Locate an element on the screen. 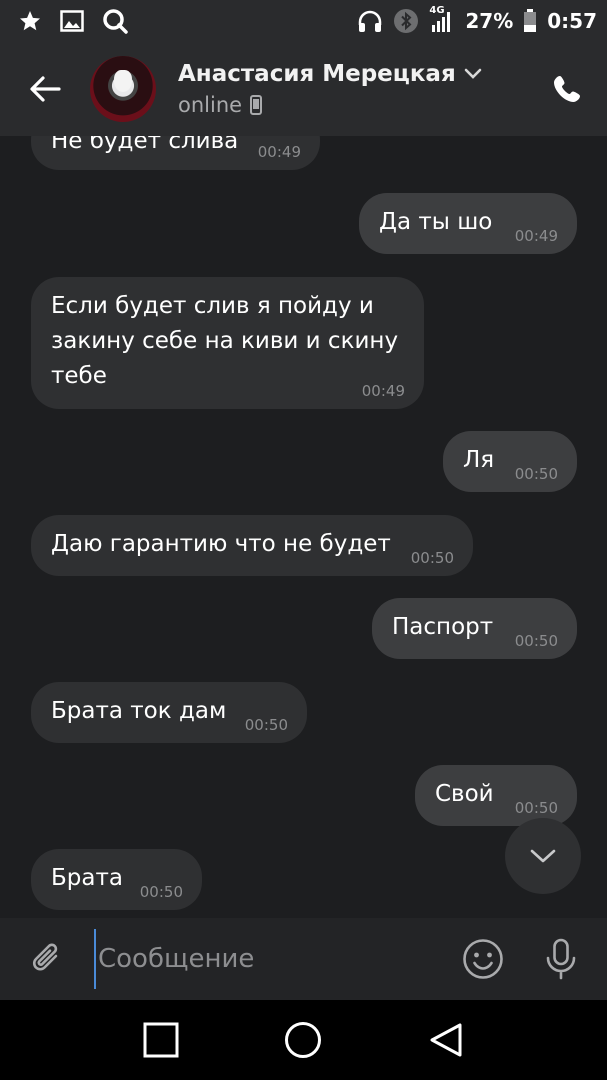 The image size is (607, 1080). home-button is located at coordinates (303, 1040).